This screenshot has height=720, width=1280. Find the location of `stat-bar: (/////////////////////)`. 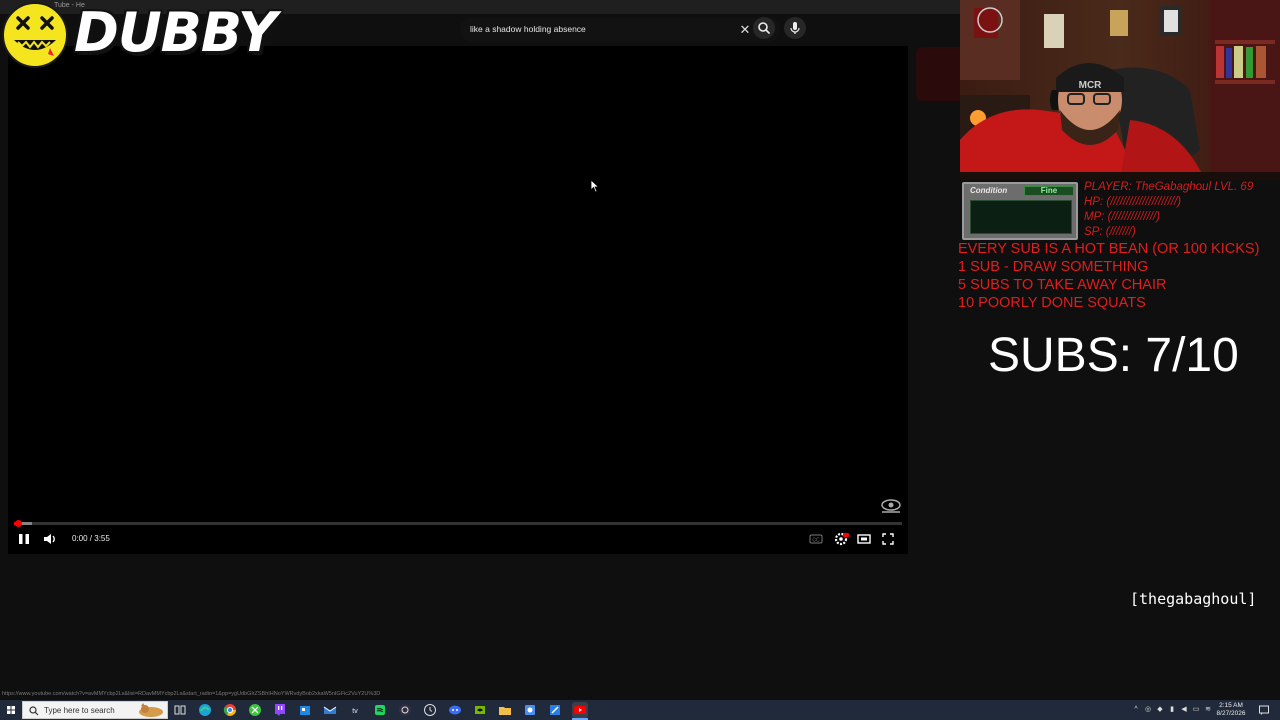

stat-bar: (/////////////////////) is located at coordinates (1144, 202).